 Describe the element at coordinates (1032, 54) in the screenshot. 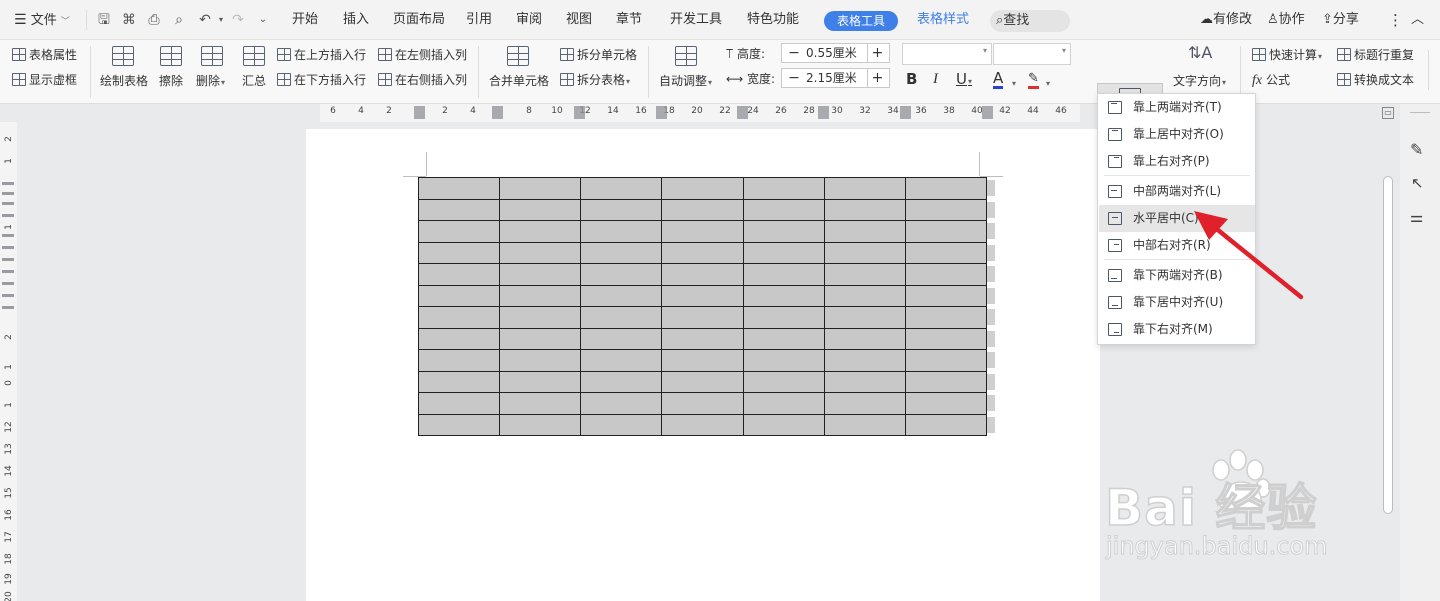

I see `font-size-select: ▾` at that location.